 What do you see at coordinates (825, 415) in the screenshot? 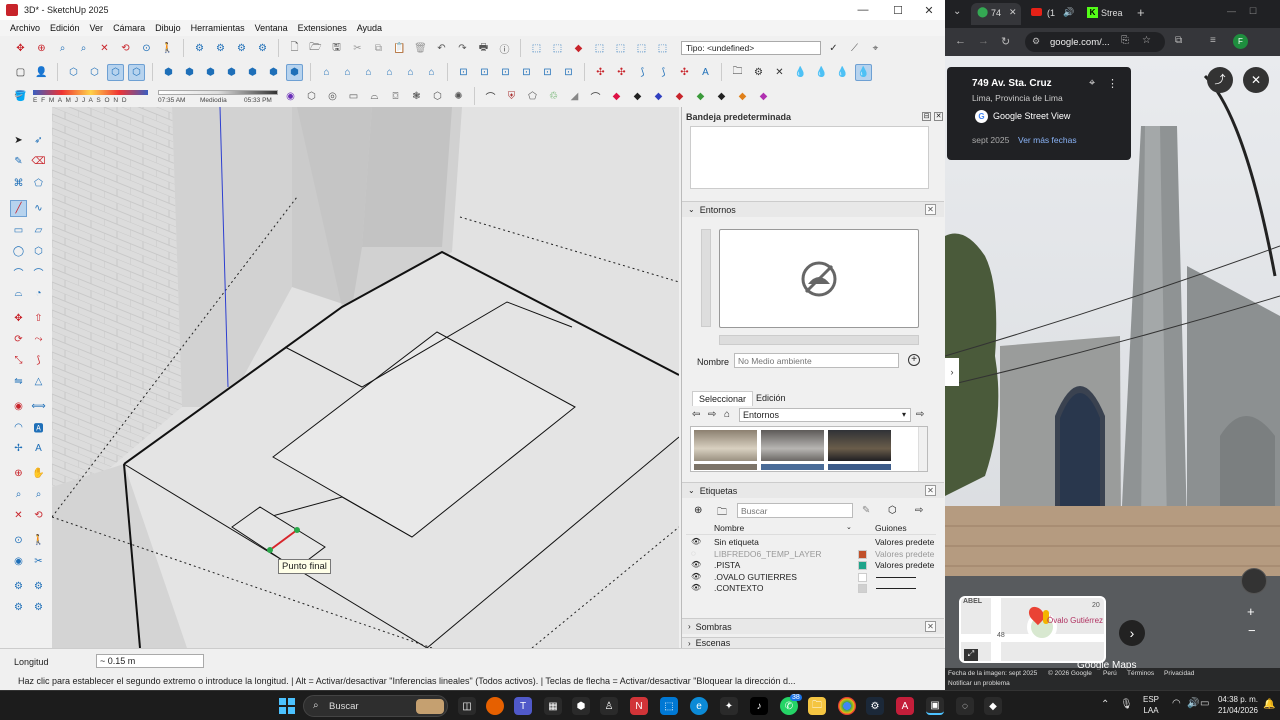
I see `entornos-dropdown: Entornos ▾` at bounding box center [825, 415].